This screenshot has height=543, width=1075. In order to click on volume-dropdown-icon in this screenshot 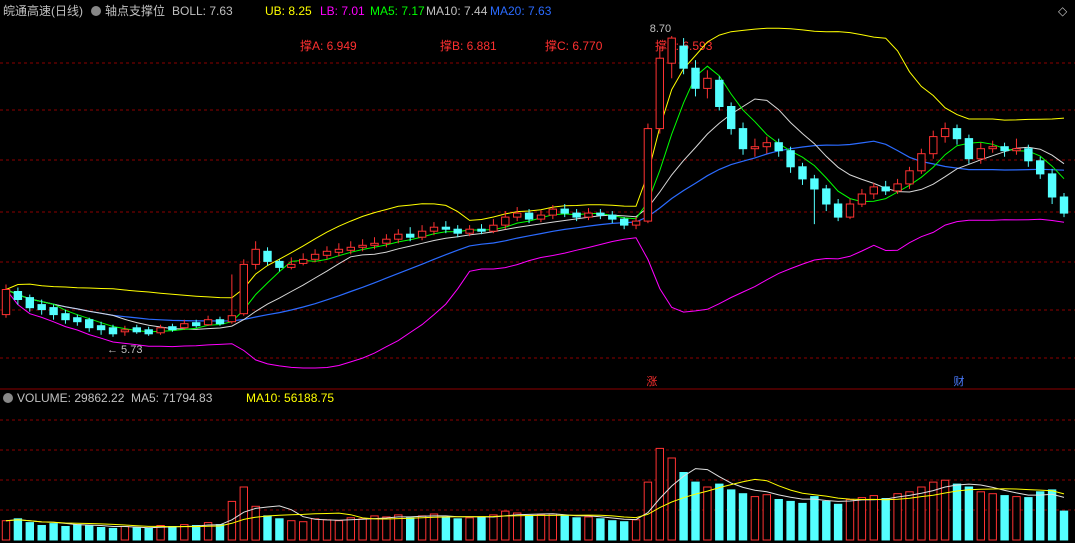, I will do `click(8, 398)`.